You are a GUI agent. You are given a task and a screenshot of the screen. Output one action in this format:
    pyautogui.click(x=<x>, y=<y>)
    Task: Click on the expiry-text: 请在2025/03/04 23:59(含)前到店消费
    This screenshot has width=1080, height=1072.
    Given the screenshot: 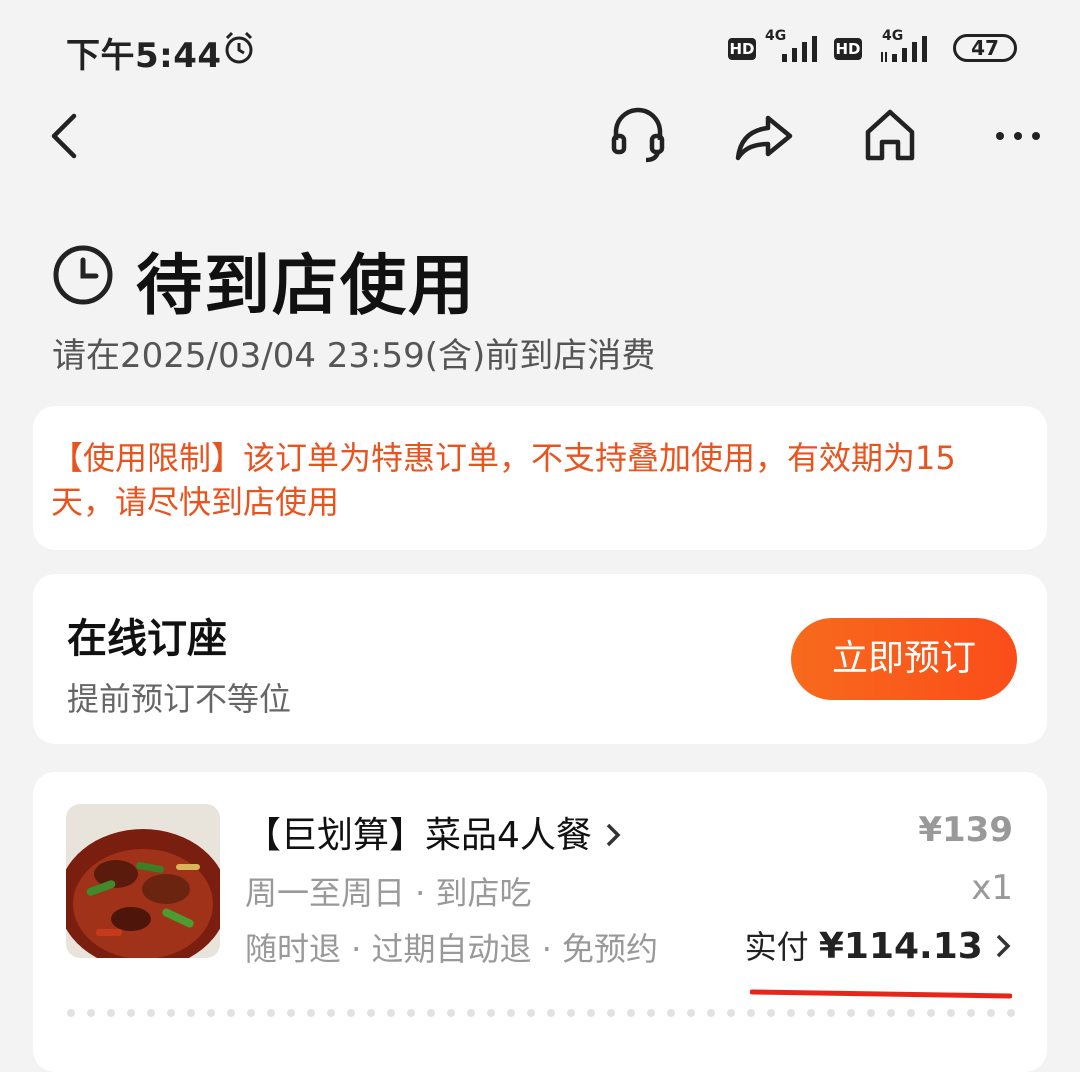 What is the action you would take?
    pyautogui.click(x=354, y=356)
    